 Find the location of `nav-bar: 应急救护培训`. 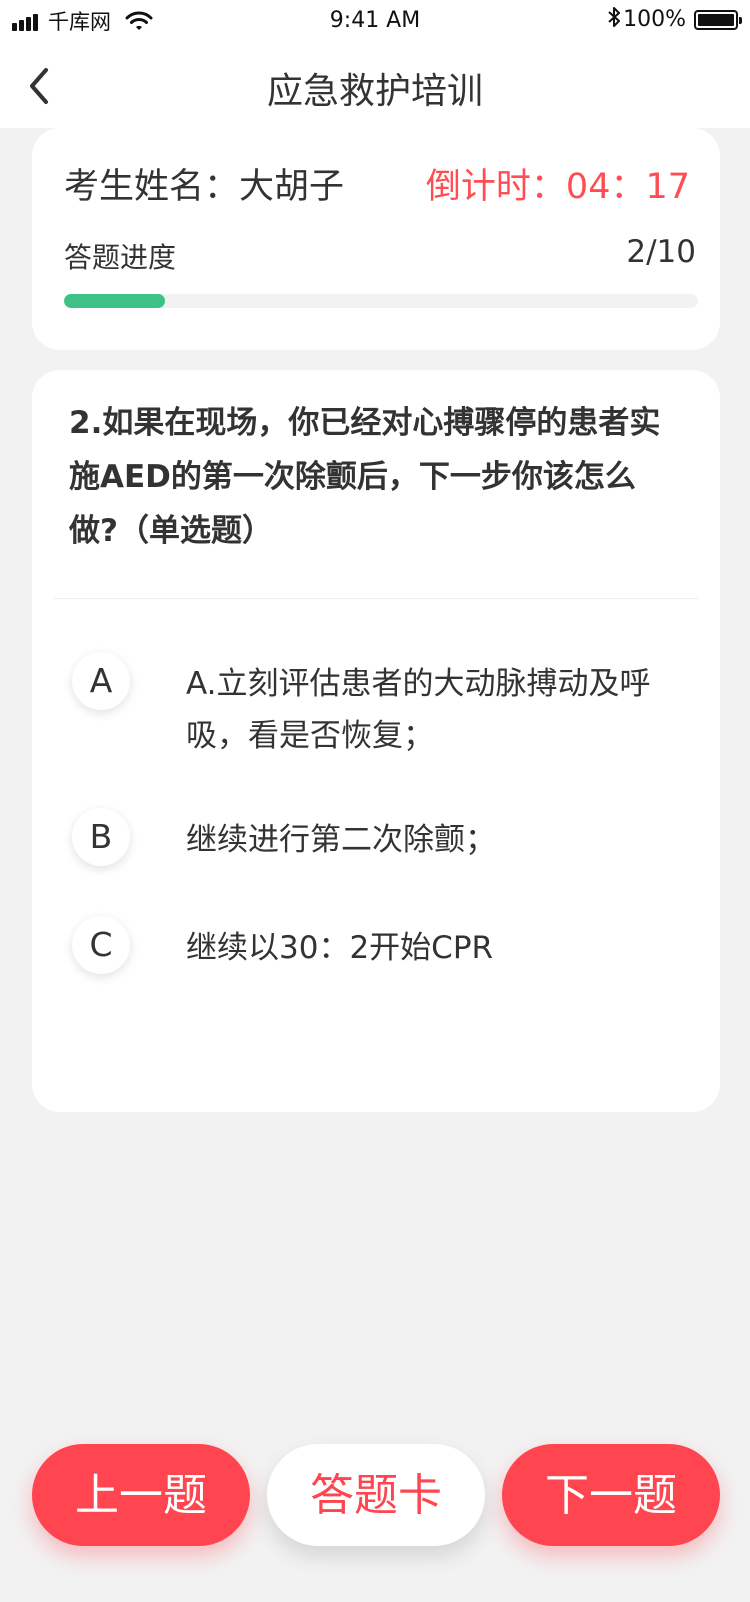

nav-bar: 应急救护培训 is located at coordinates (375, 86).